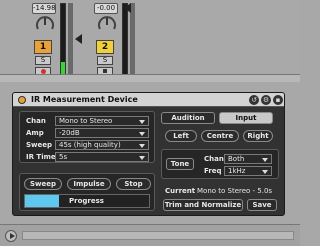 The width and height of the screenshot is (320, 246). Describe the element at coordinates (180, 191) in the screenshot. I see `current-label: Current` at that location.